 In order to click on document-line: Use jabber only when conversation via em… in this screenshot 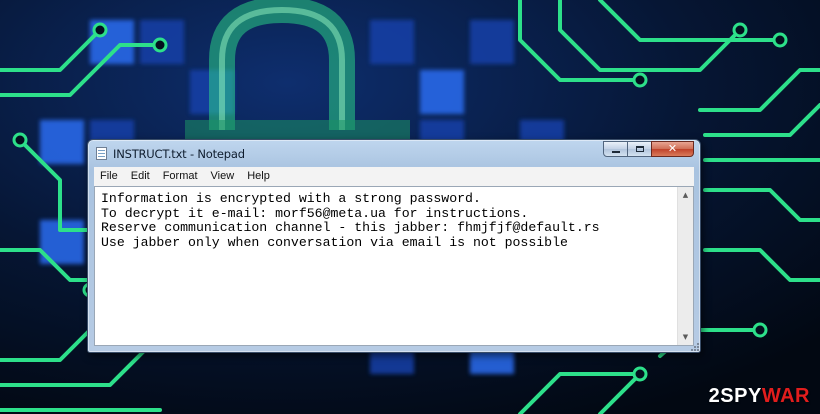, I will do `click(334, 242)`.